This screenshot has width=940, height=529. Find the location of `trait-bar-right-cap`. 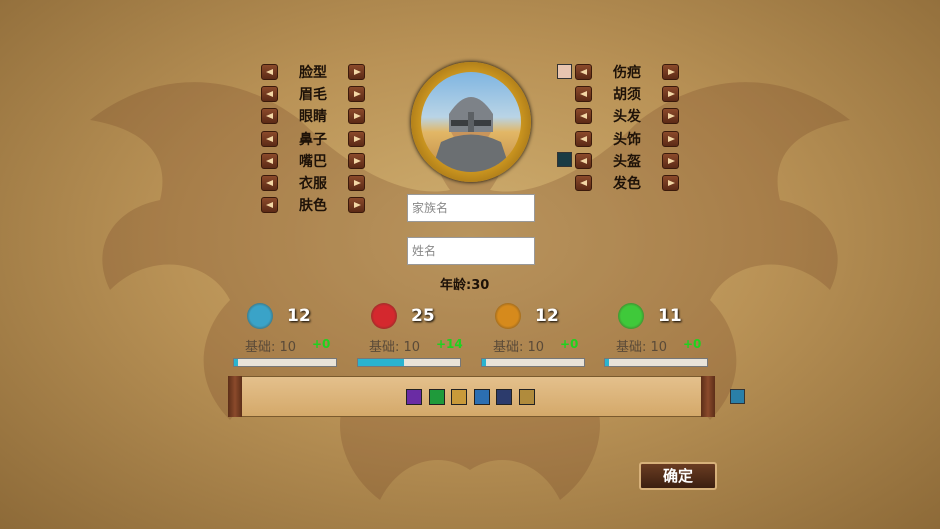

trait-bar-right-cap is located at coordinates (708, 396).